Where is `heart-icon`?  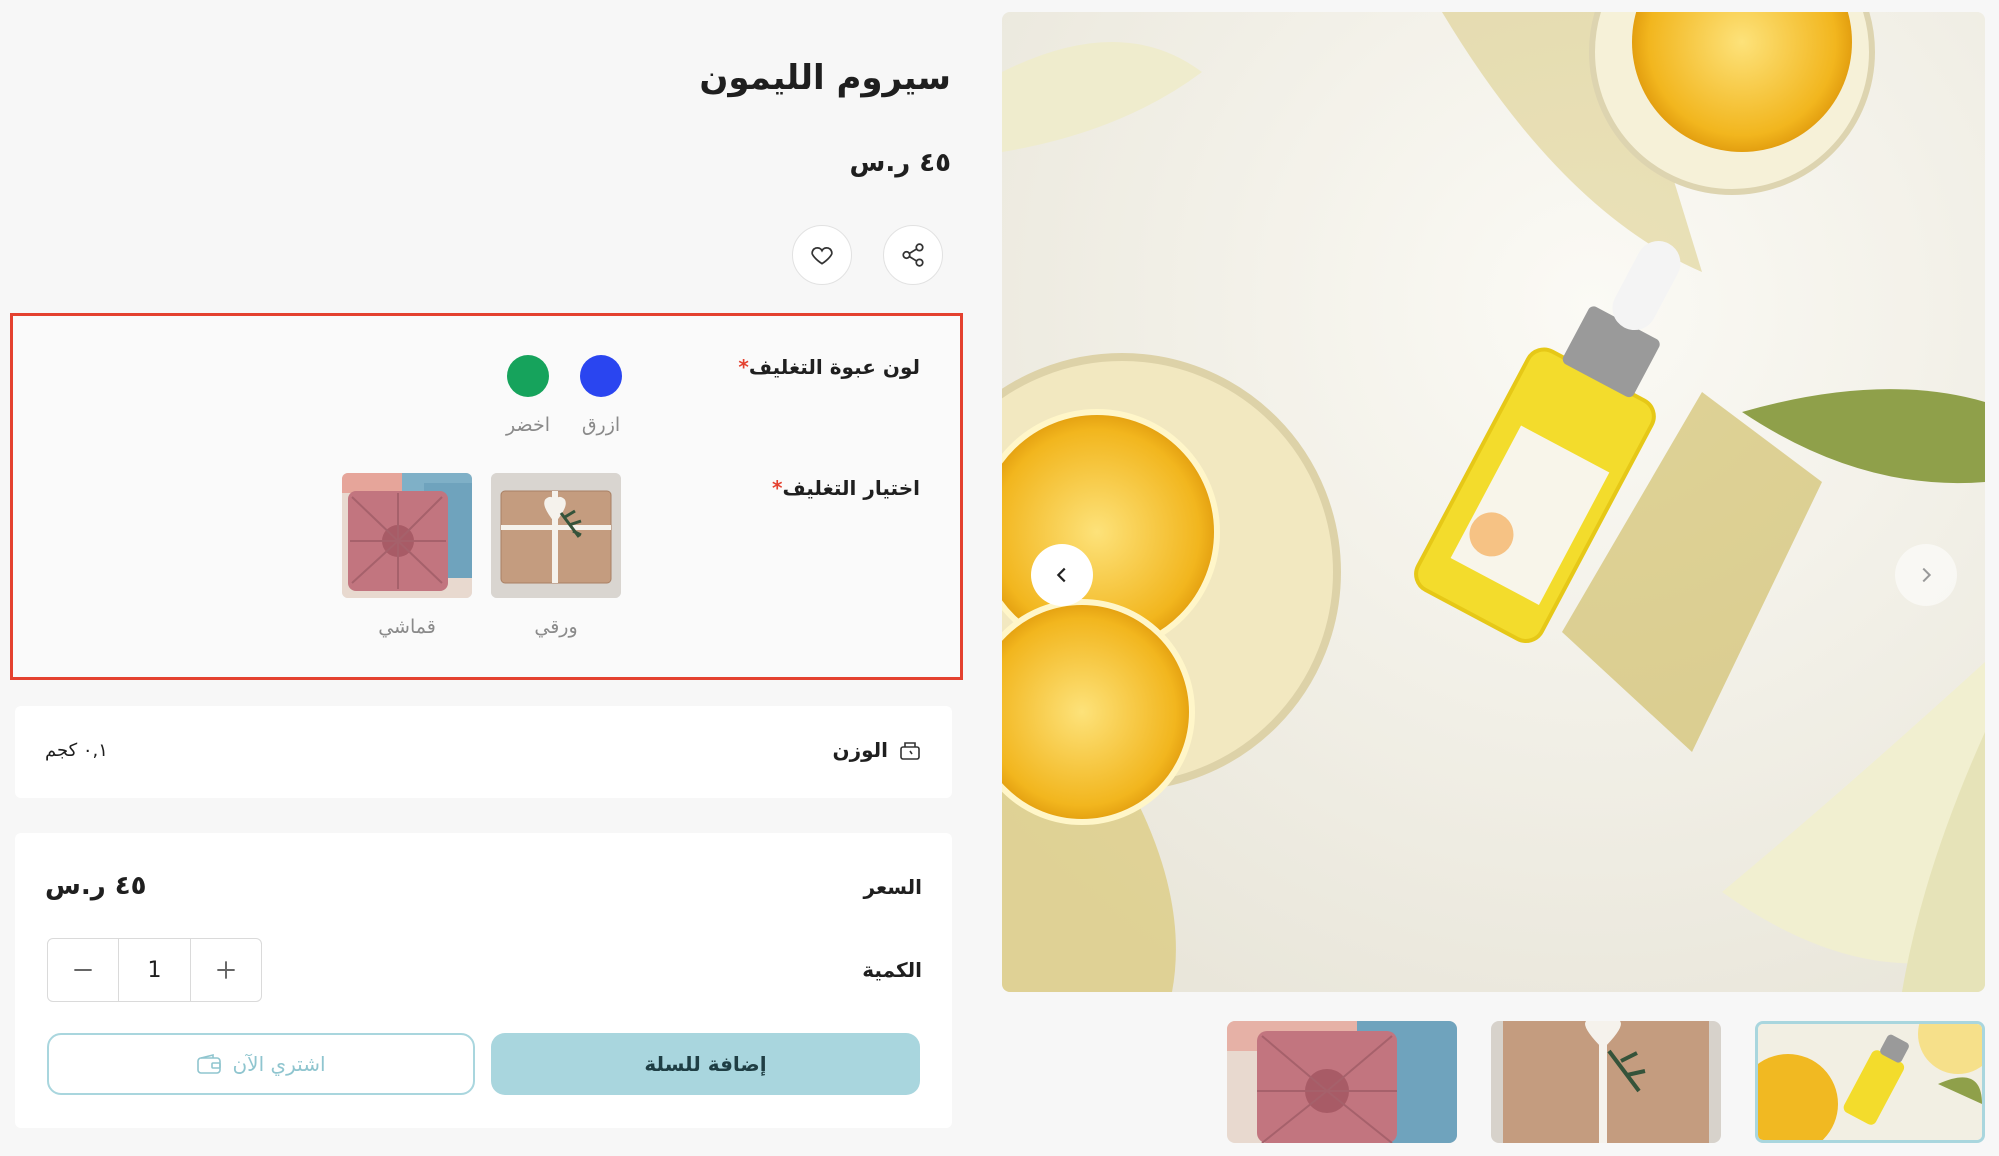
heart-icon is located at coordinates (822, 255).